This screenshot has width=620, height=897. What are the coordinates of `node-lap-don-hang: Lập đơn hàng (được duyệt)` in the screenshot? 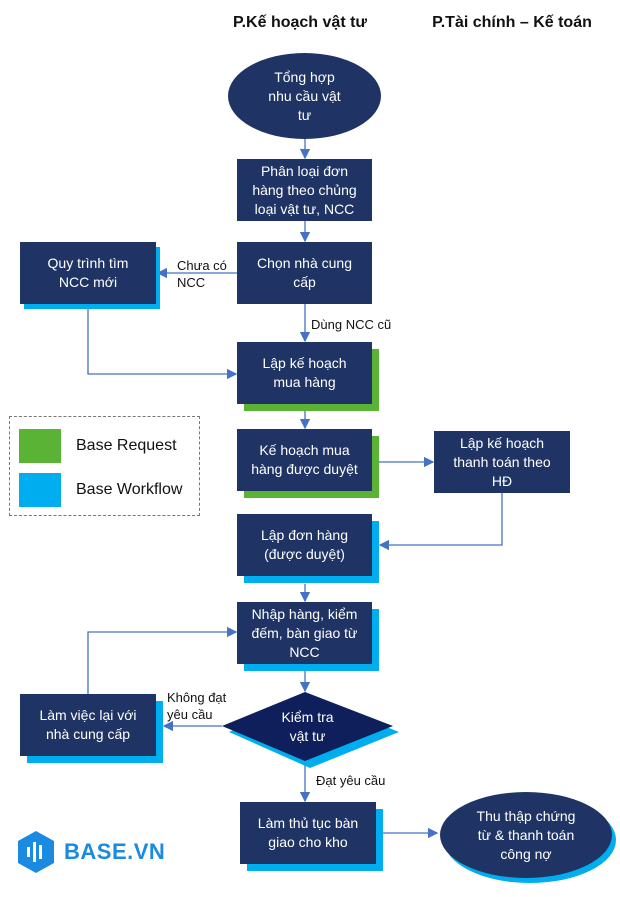 It's located at (304, 545).